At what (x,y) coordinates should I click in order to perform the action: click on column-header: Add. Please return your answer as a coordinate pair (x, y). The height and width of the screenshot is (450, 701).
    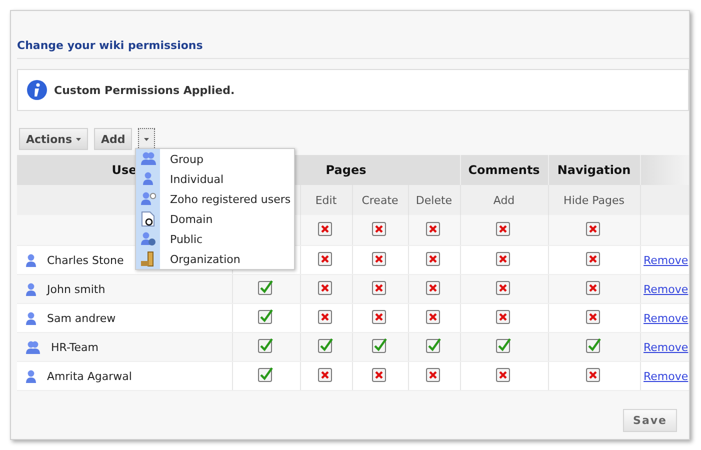
    Looking at the image, I should click on (504, 200).